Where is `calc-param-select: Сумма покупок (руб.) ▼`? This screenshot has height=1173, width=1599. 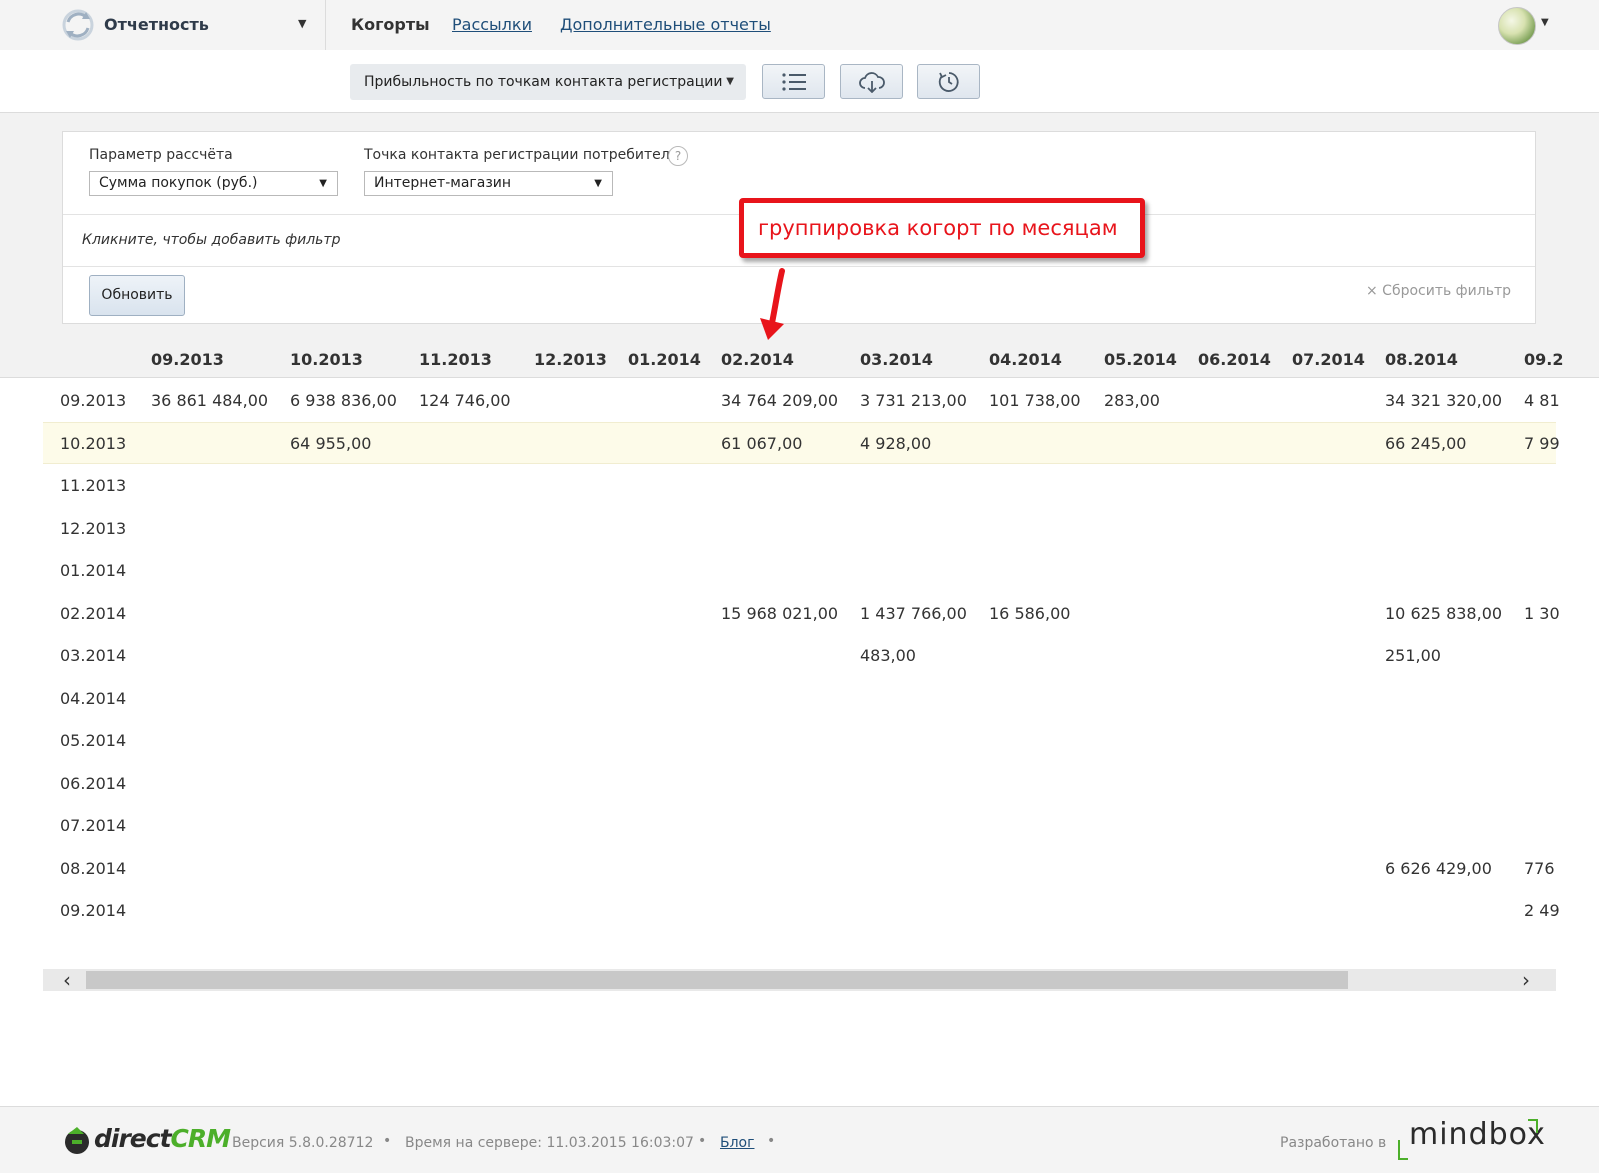 calc-param-select: Сумма покупок (руб.) ▼ is located at coordinates (213, 183).